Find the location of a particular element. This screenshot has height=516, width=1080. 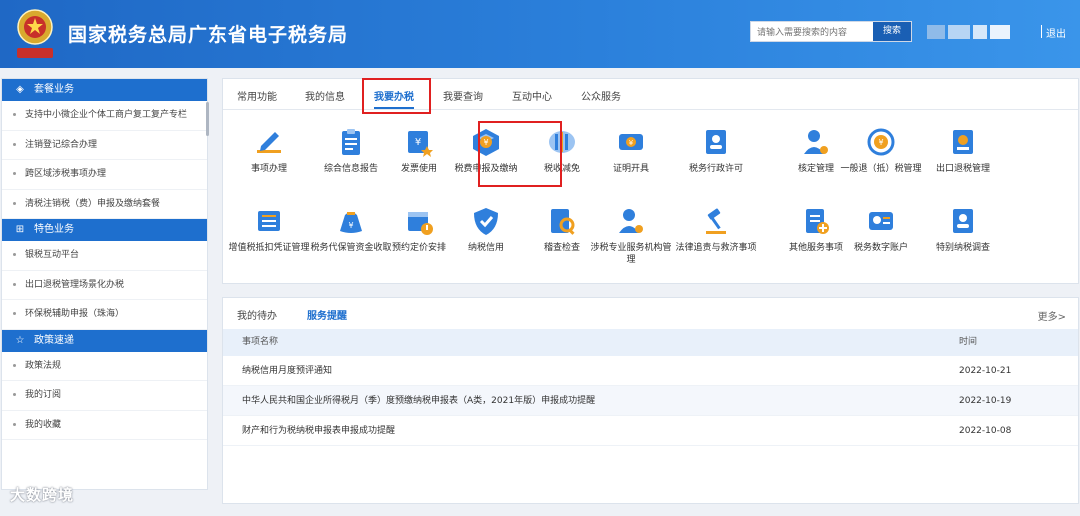

pen-icon is located at coordinates (269, 142).